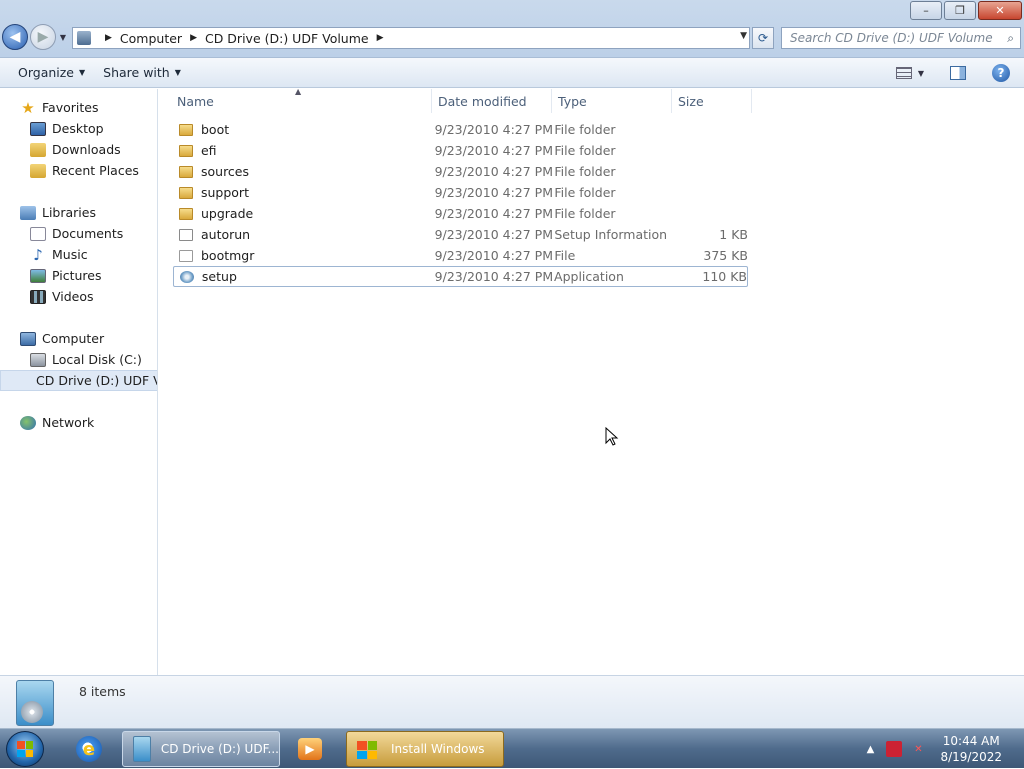 The width and height of the screenshot is (1024, 769). What do you see at coordinates (1000, 10) in the screenshot?
I see `close-button: ✕` at bounding box center [1000, 10].